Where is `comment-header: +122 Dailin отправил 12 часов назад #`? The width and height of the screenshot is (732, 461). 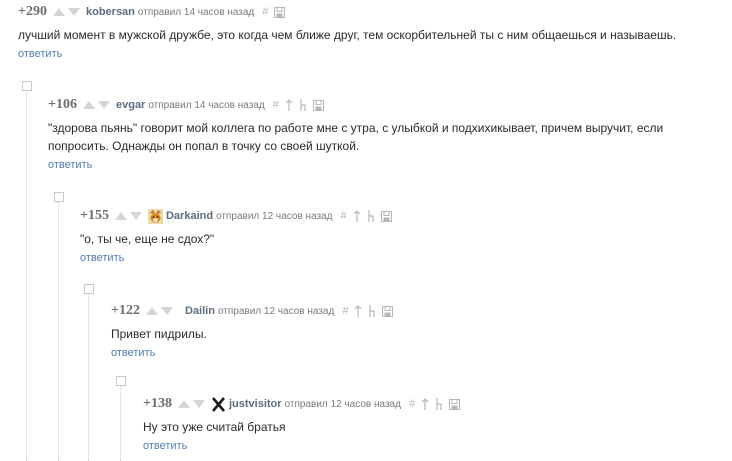
comment-header: +122 Dailin отправил 12 часов назад # is located at coordinates (411, 311).